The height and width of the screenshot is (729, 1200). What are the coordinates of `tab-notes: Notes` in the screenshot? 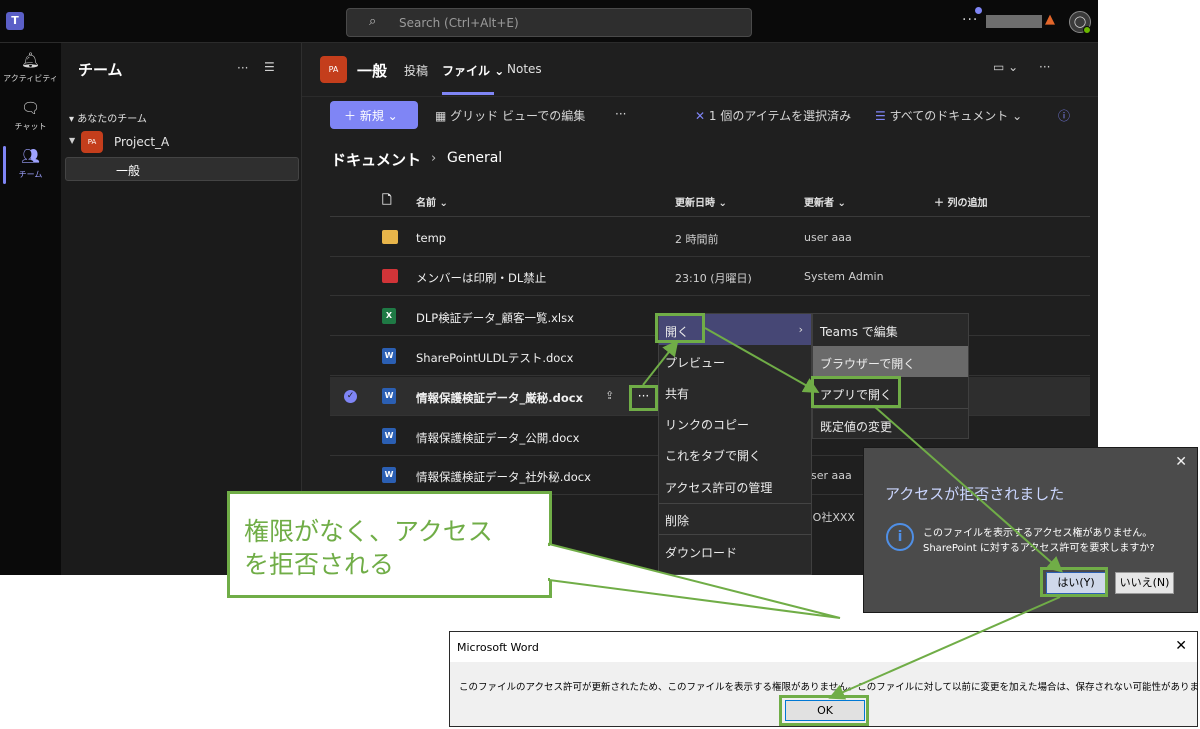 It's located at (524, 69).